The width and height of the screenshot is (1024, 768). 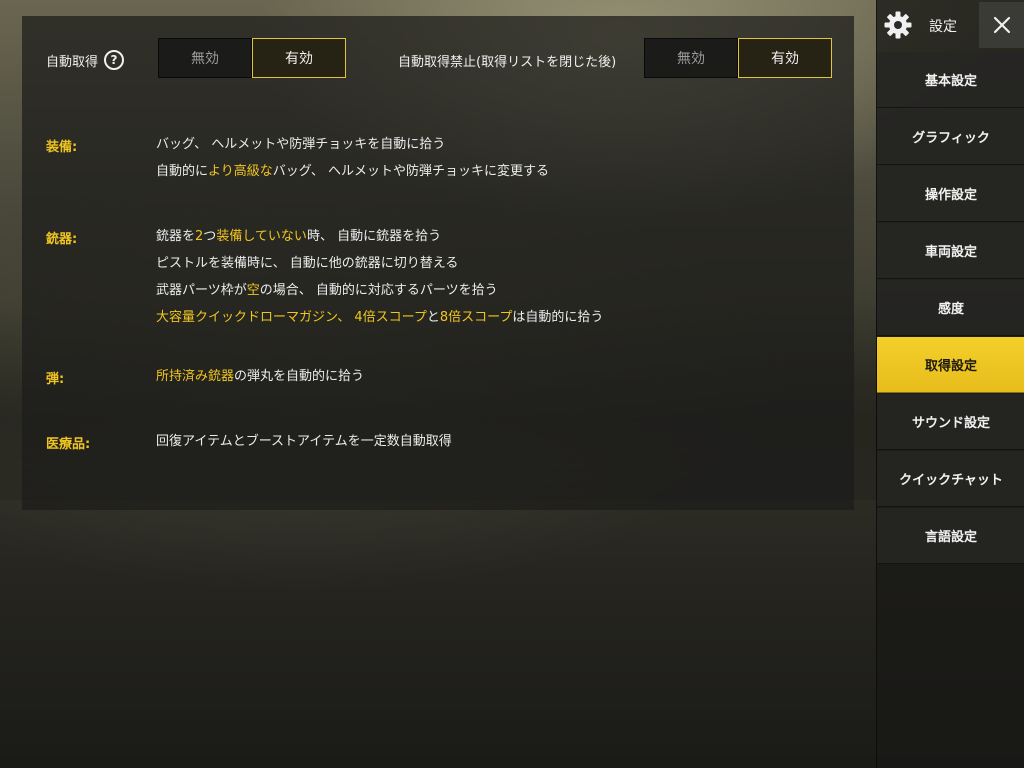 What do you see at coordinates (299, 58) in the screenshot?
I see `auto-pickup-on-button: 有効` at bounding box center [299, 58].